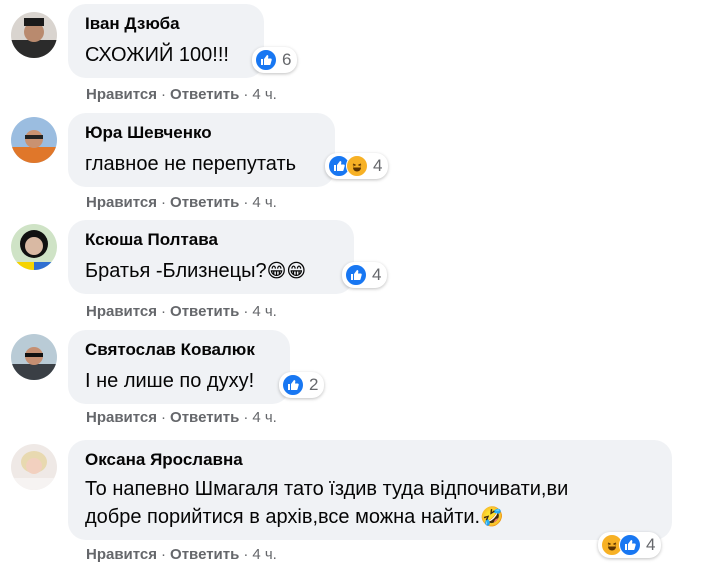 Image resolution: width=704 pixels, height=575 pixels. I want to click on reaction-summary: 2, so click(302, 385).